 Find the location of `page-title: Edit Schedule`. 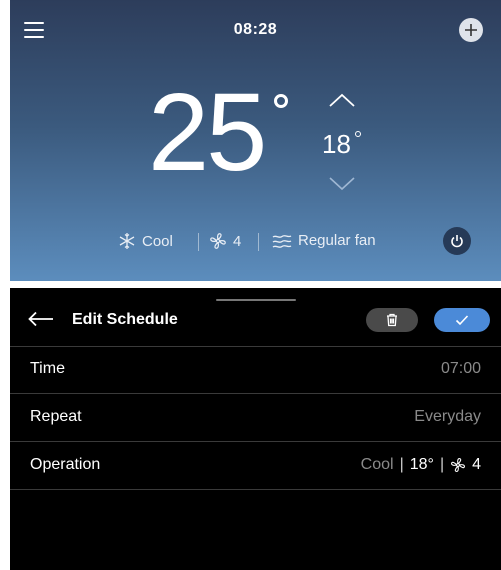

page-title: Edit Schedule is located at coordinates (125, 319).